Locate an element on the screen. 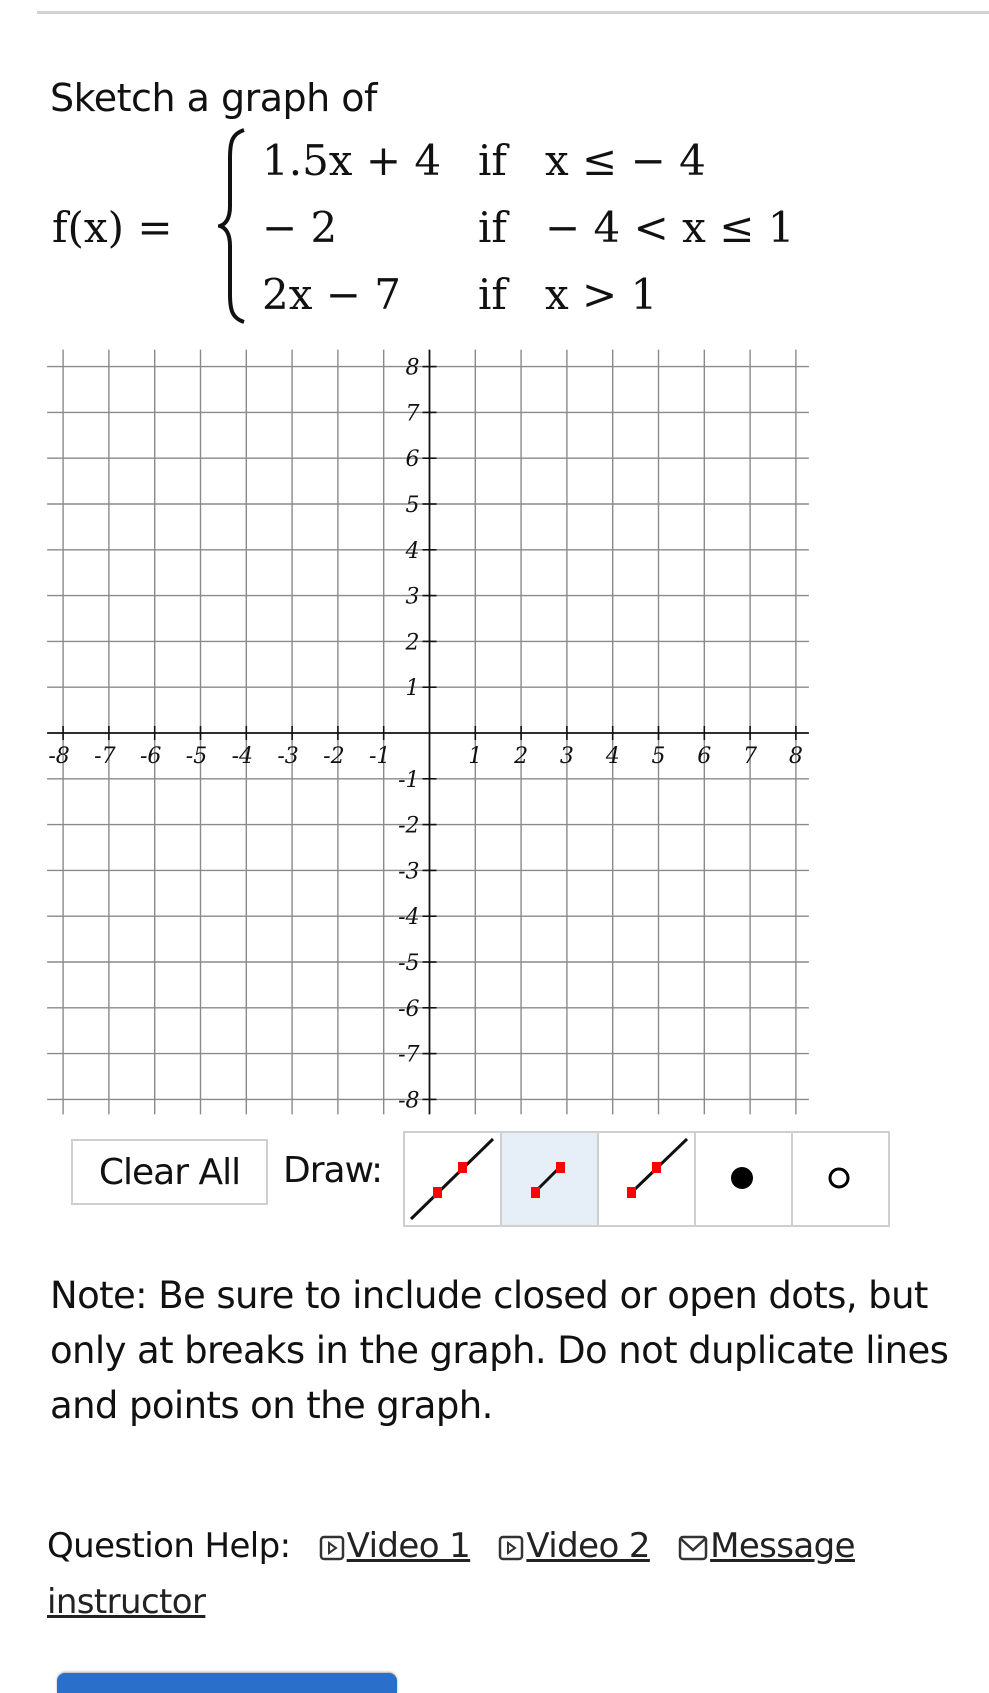 Image resolution: width=989 pixels, height=1693 pixels. y-tick-label: -8 is located at coordinates (408, 1100).